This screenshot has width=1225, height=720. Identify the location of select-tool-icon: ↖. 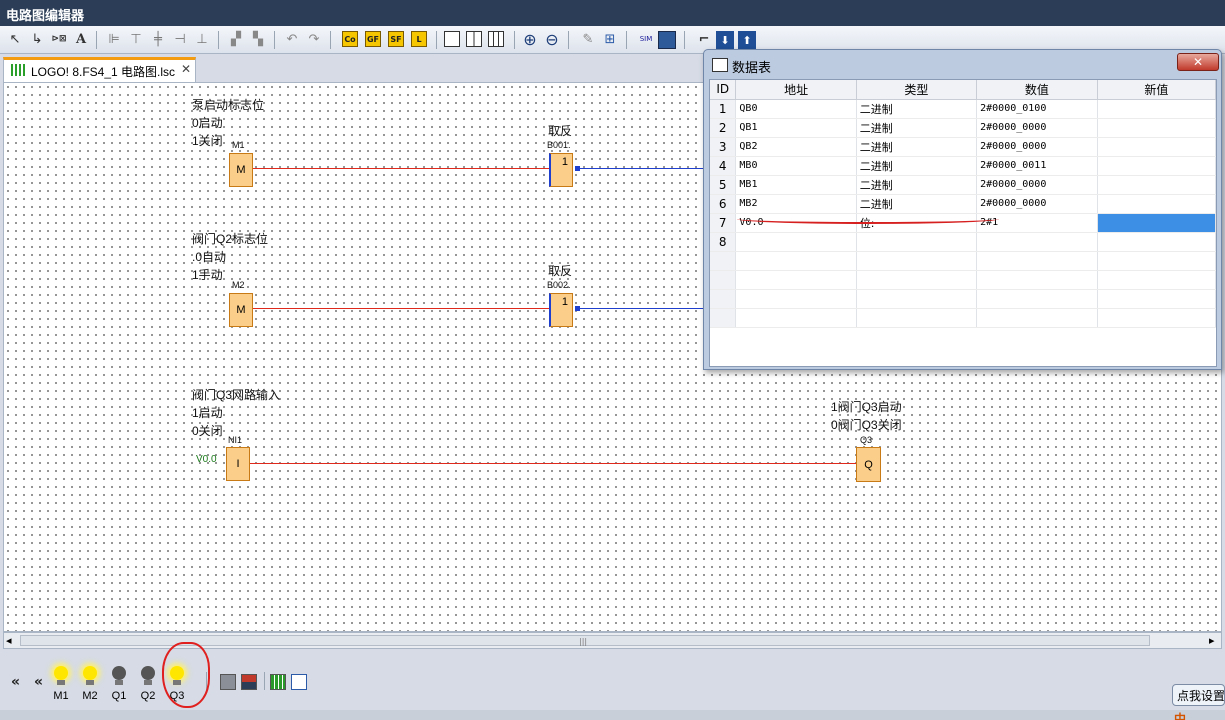
(15, 39).